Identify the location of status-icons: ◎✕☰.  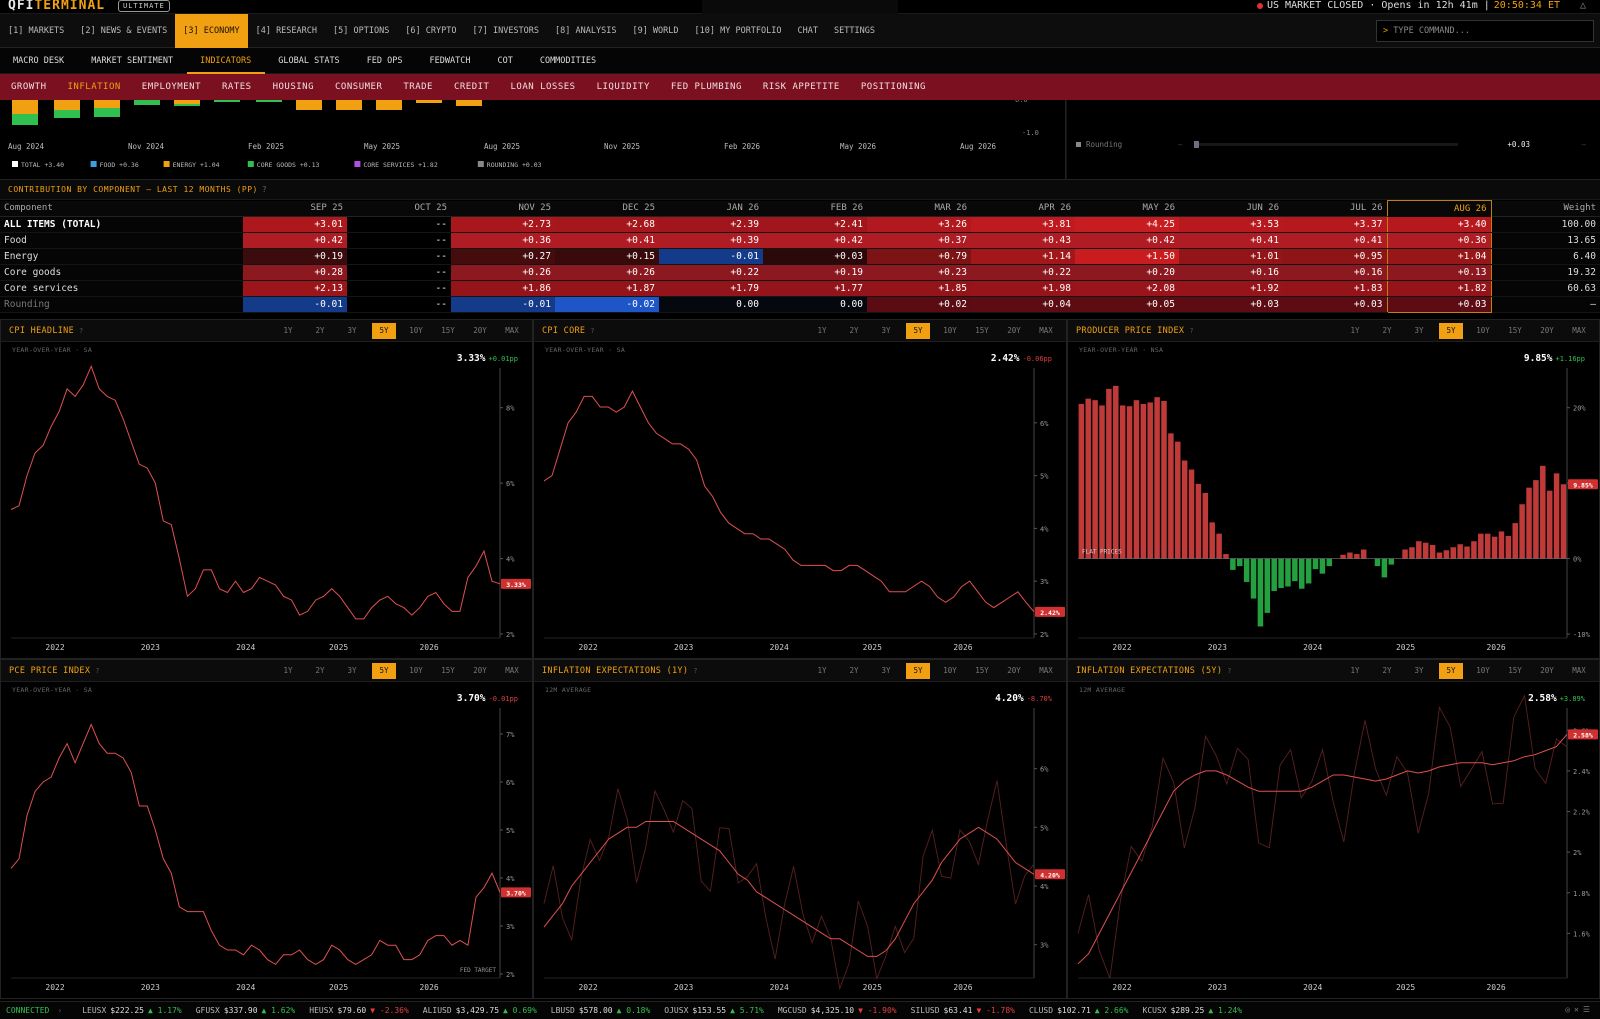
(1579, 1009).